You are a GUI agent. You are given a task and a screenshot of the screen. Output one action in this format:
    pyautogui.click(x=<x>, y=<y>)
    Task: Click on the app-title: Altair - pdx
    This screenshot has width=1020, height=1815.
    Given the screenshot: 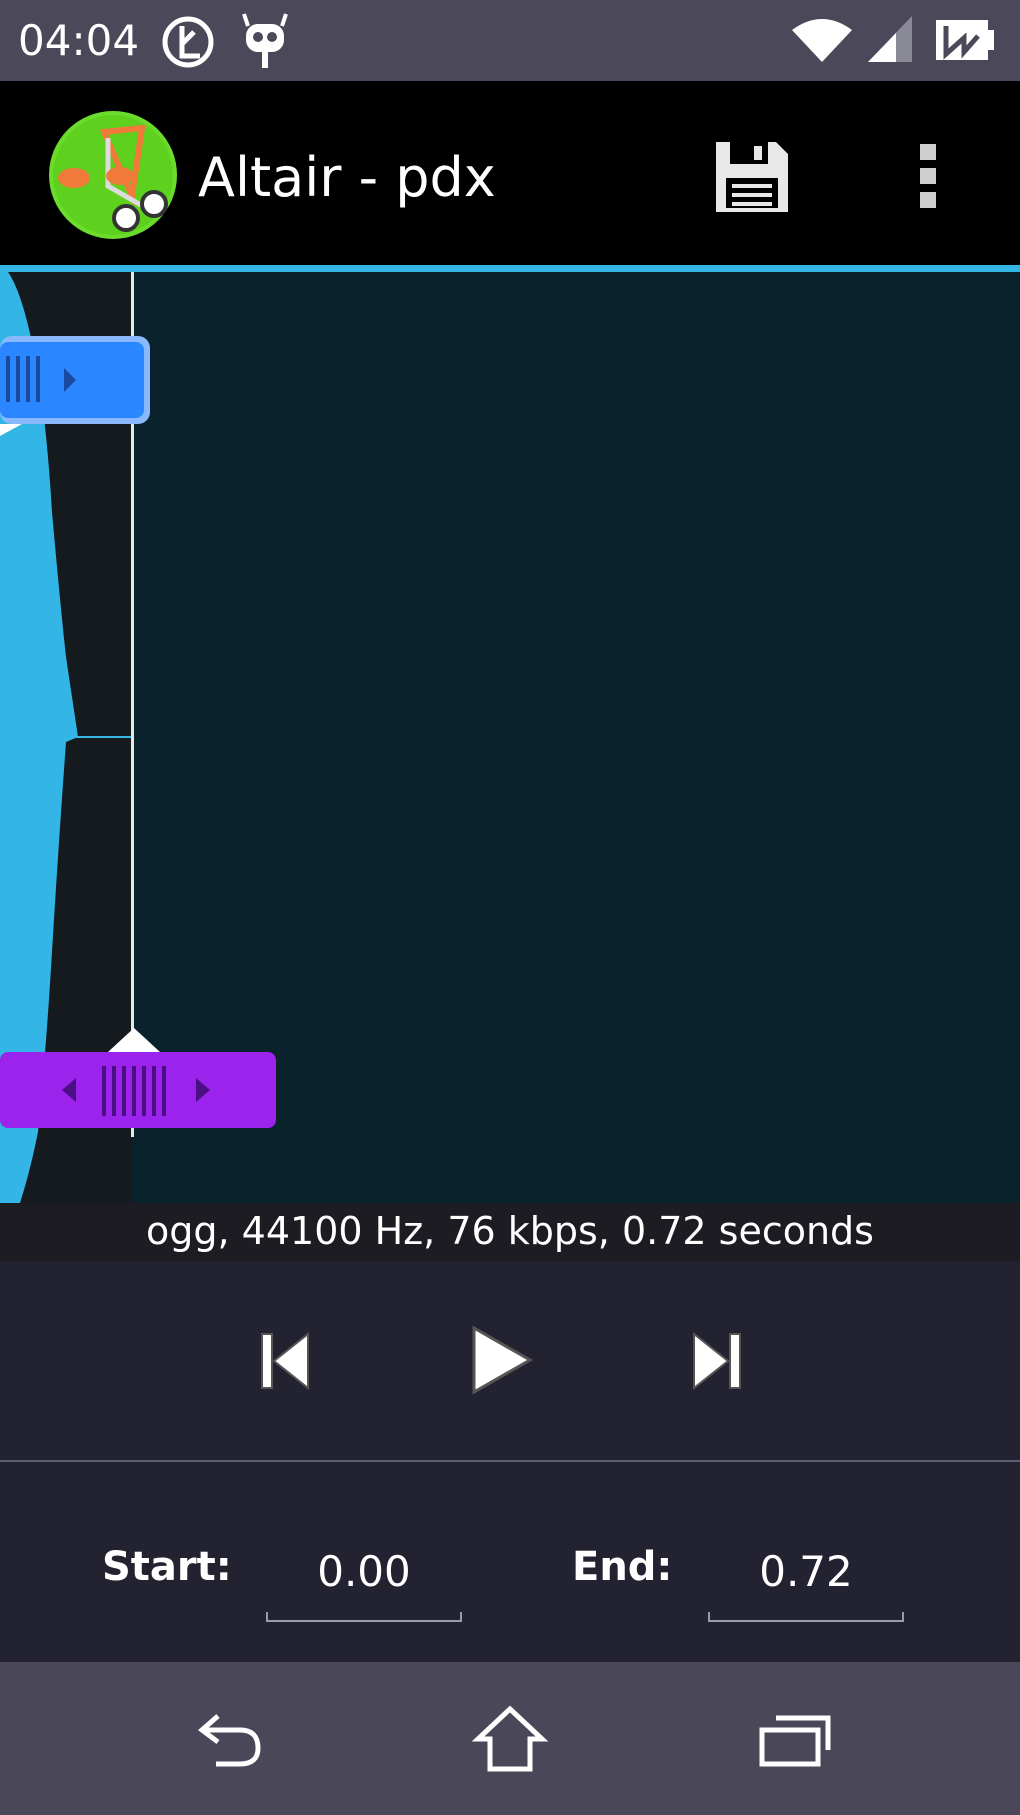 What is the action you would take?
    pyautogui.click(x=347, y=177)
    